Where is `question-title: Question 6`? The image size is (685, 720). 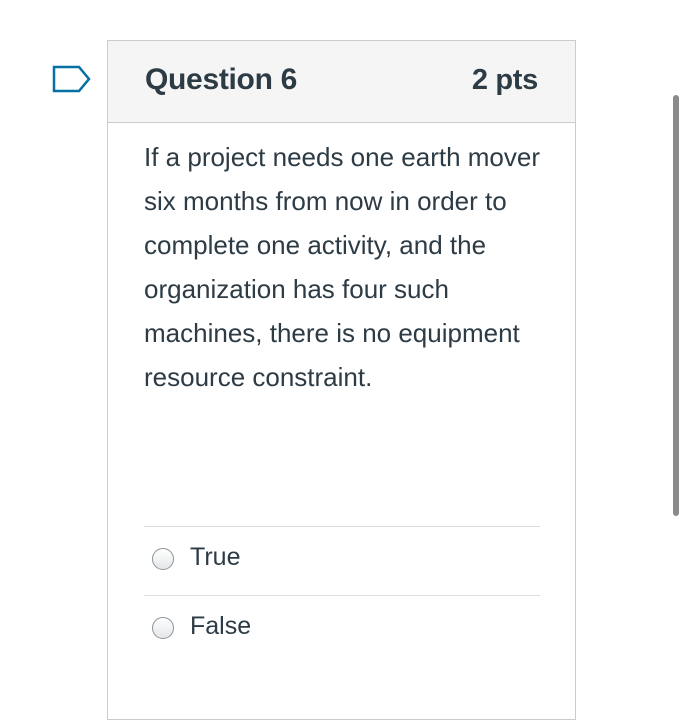 question-title: Question 6 is located at coordinates (221, 79).